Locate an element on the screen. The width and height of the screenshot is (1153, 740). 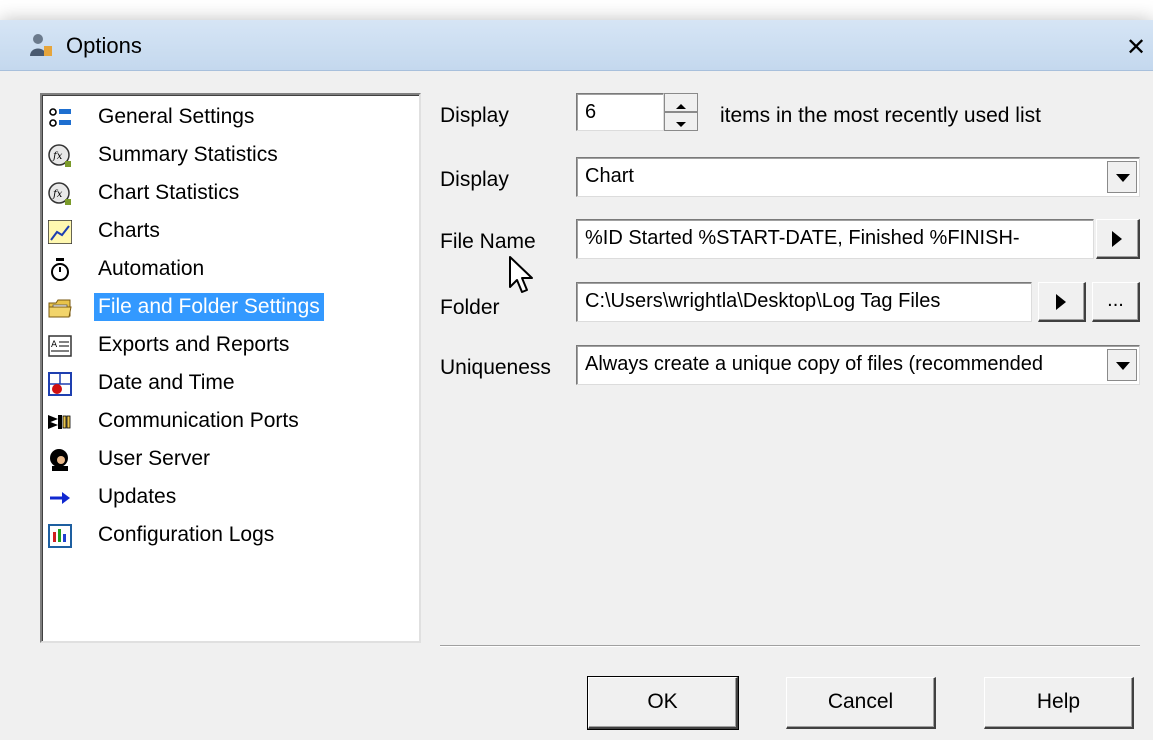
app-user-icon is located at coordinates (41, 45).